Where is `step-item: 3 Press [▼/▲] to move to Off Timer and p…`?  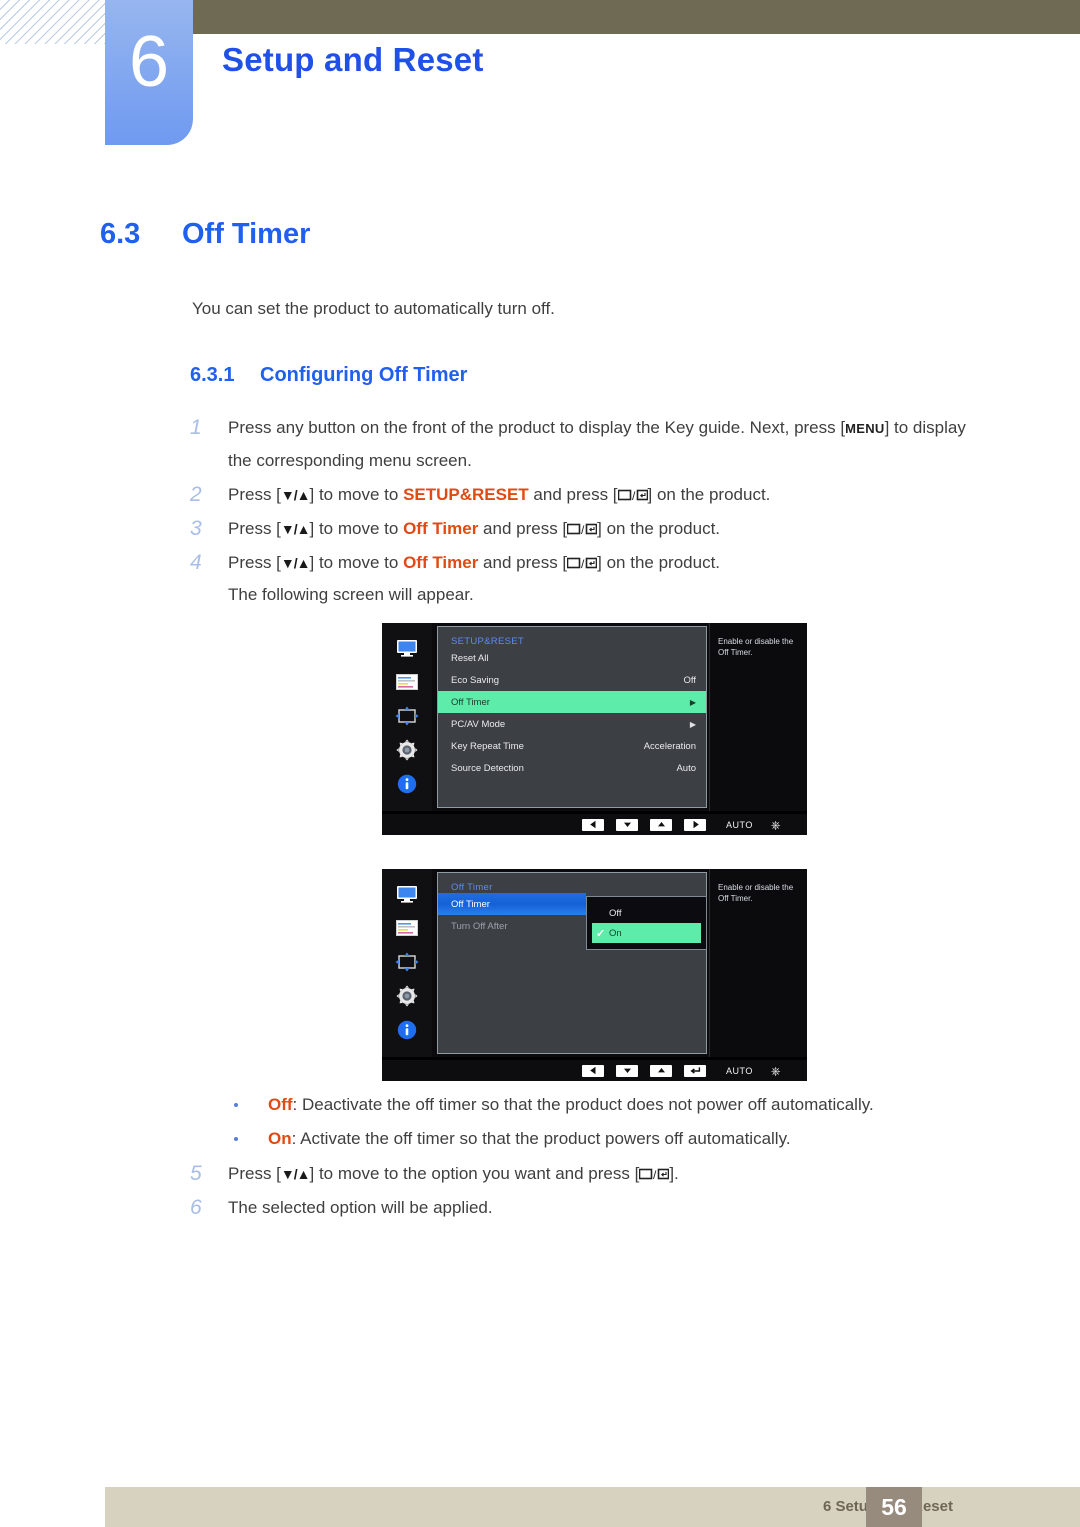 step-item: 3 Press [▼/▲] to move to Off Timer and p… is located at coordinates (605, 529).